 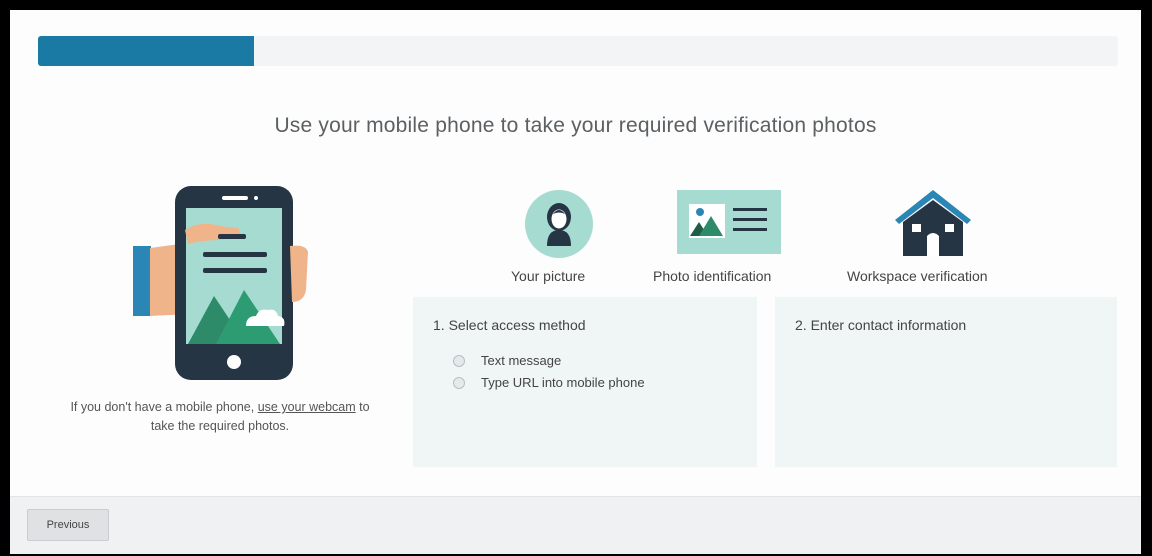 I want to click on progress-bar, so click(x=578, y=51).